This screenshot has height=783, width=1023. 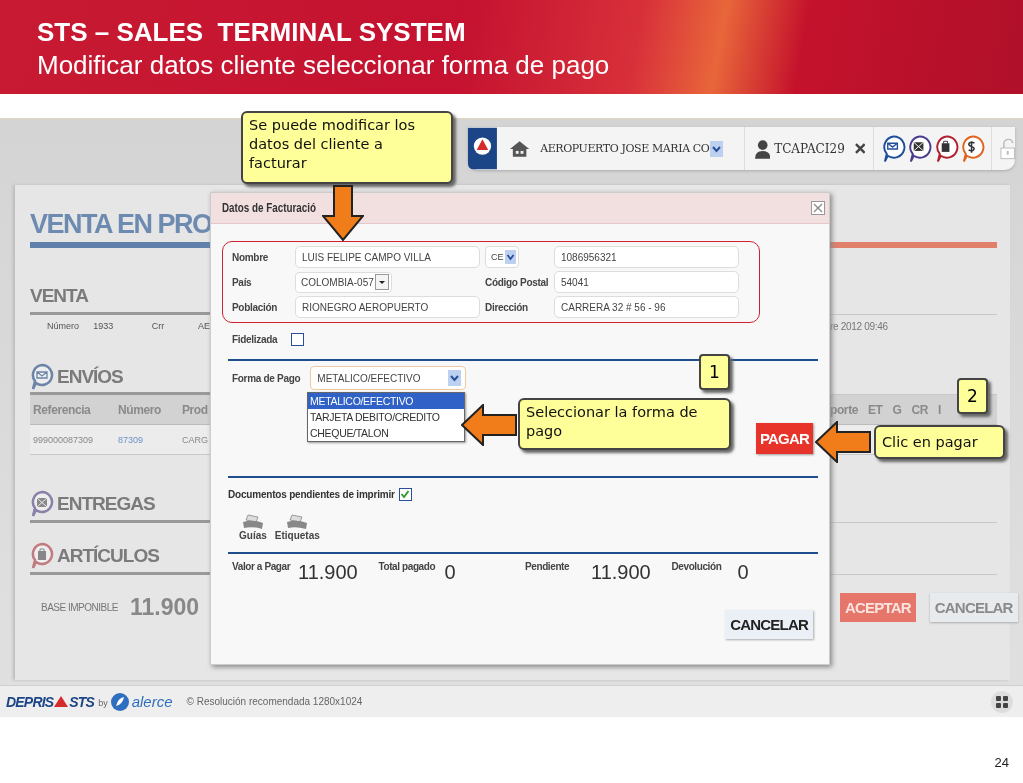 What do you see at coordinates (131, 439) in the screenshot?
I see `table-cell-text: 87309` at bounding box center [131, 439].